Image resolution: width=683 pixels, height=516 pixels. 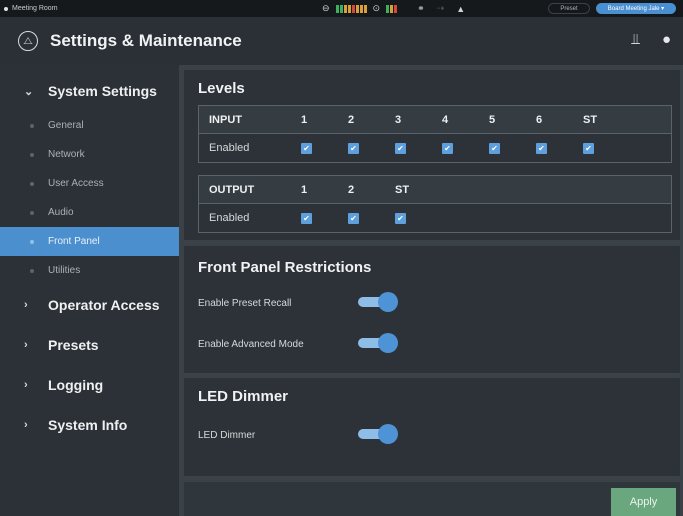 What do you see at coordinates (232, 189) in the screenshot?
I see `output-header: OUTPUT` at bounding box center [232, 189].